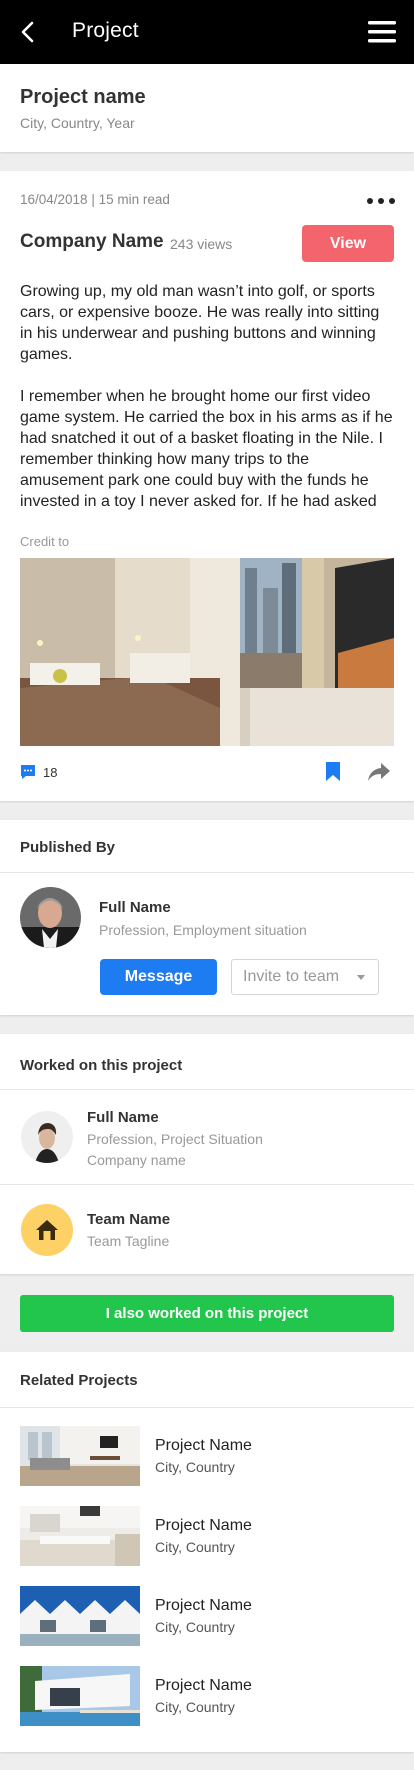  What do you see at coordinates (203, 930) in the screenshot?
I see `publisher-profession: Profession, Employment situation` at bounding box center [203, 930].